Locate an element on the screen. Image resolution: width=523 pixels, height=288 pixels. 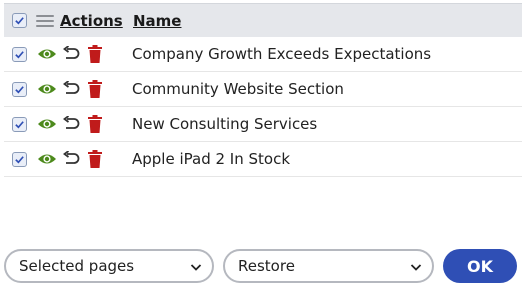
table-row: New Consulting Services is located at coordinates (263, 124).